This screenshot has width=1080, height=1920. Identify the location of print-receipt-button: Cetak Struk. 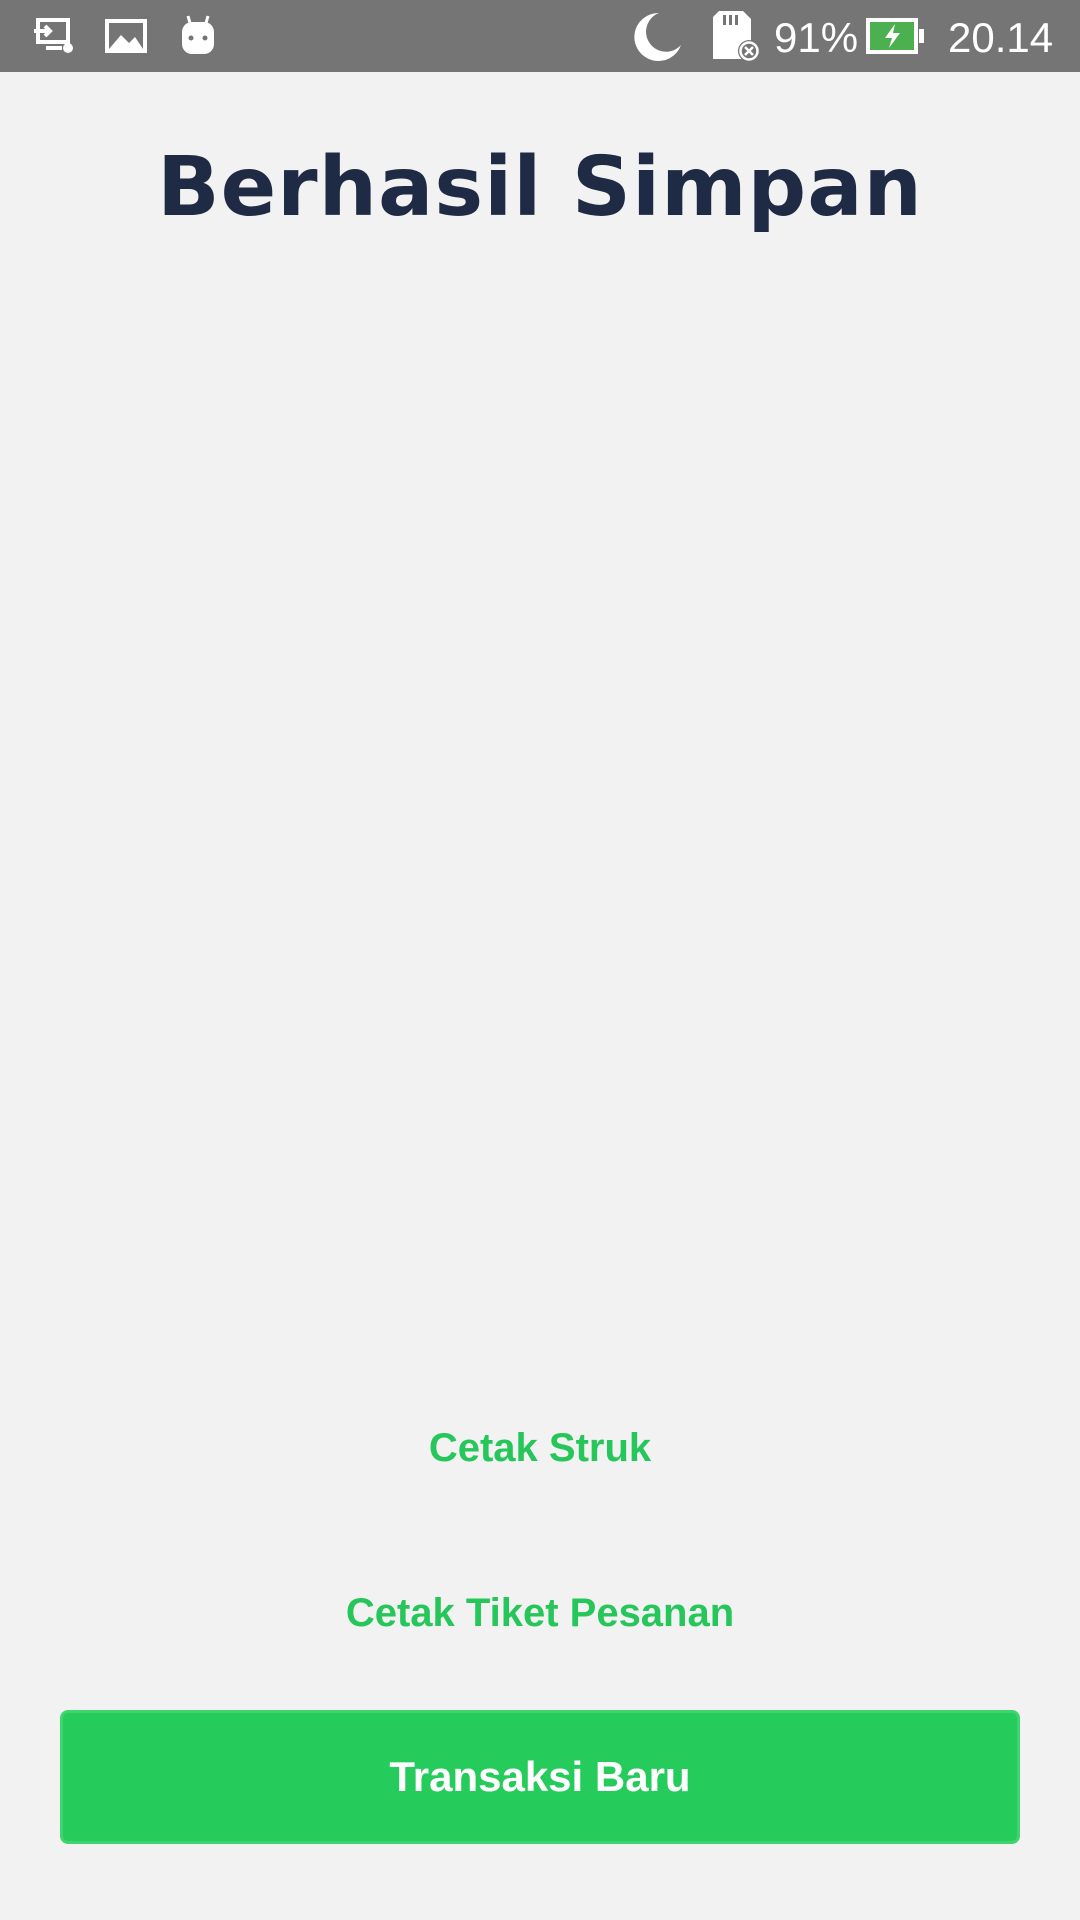
(540, 1448).